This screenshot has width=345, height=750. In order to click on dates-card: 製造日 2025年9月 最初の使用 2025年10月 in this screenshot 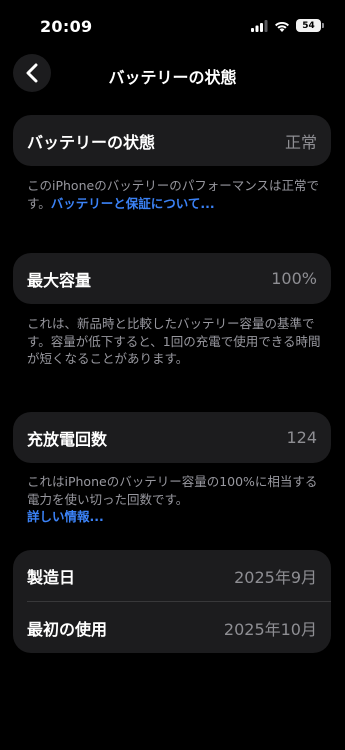, I will do `click(172, 601)`.